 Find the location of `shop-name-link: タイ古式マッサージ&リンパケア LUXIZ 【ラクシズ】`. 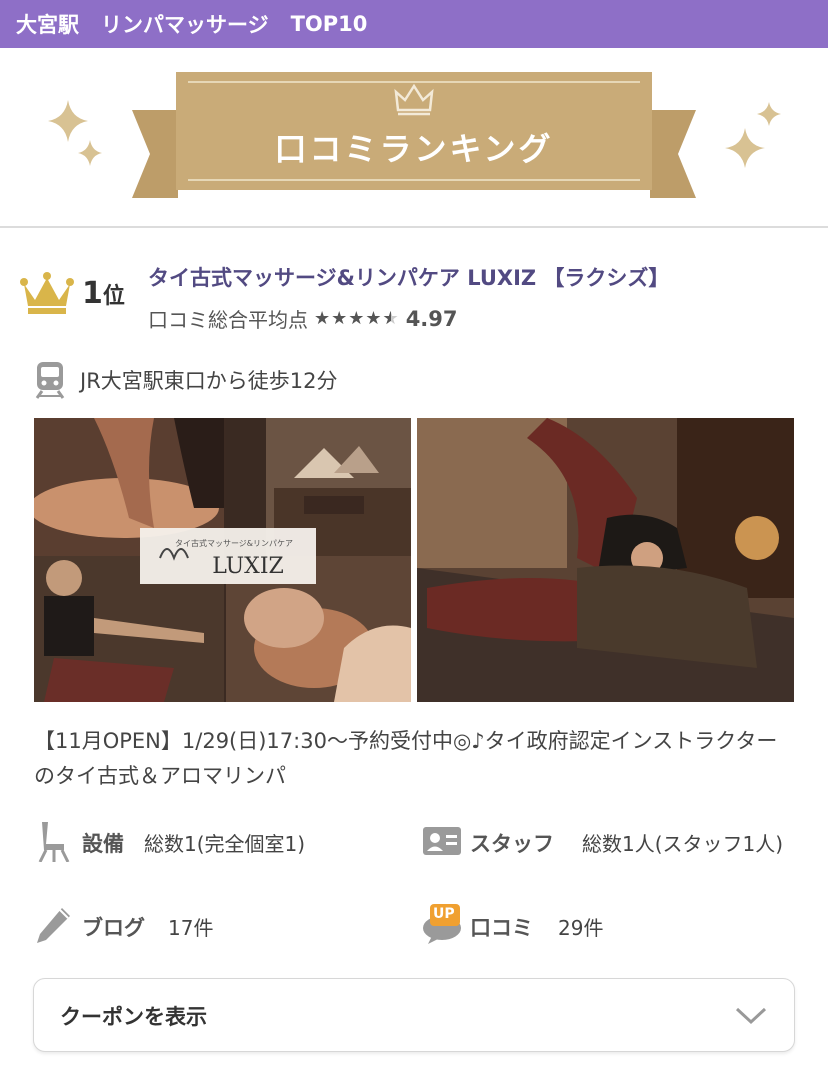

shop-name-link: タイ古式マッサージ&リンパケア LUXIZ 【ラクシズ】 is located at coordinates (408, 277).